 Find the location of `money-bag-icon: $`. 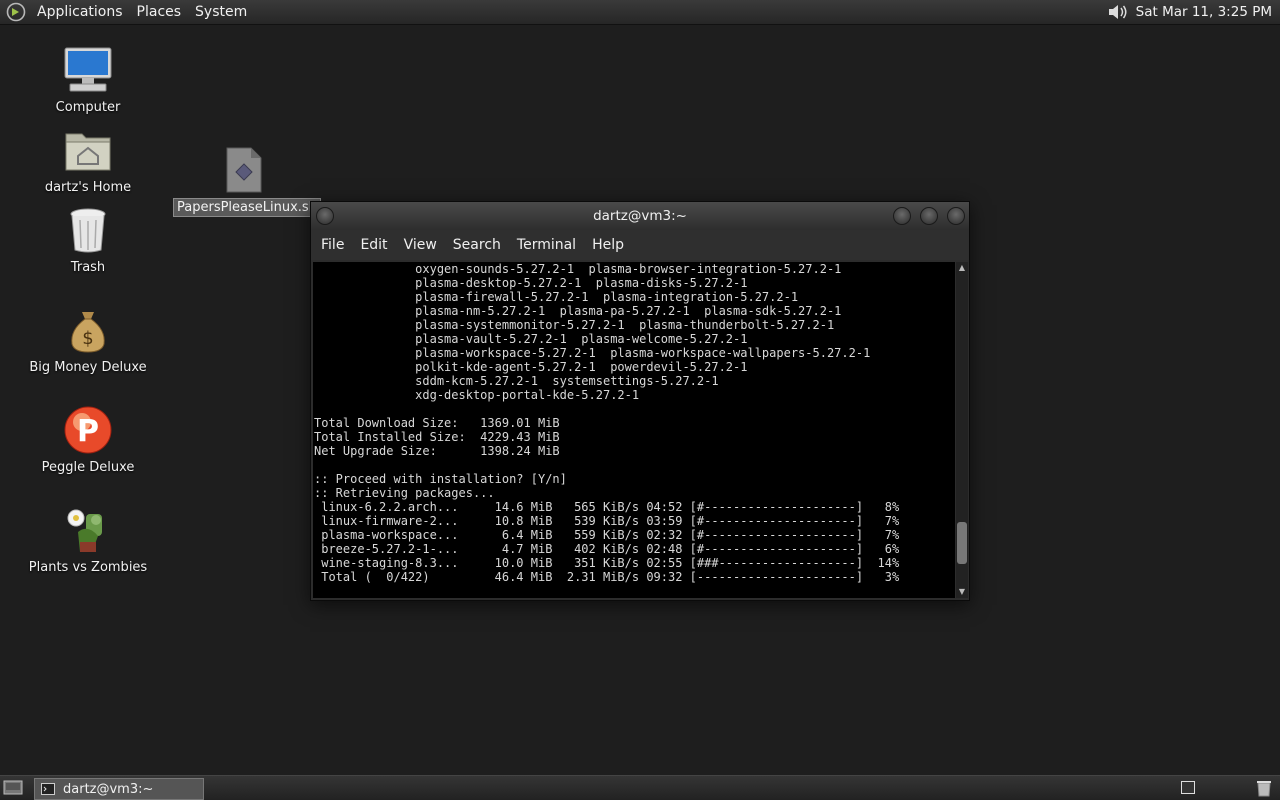

money-bag-icon: $ is located at coordinates (88, 332).